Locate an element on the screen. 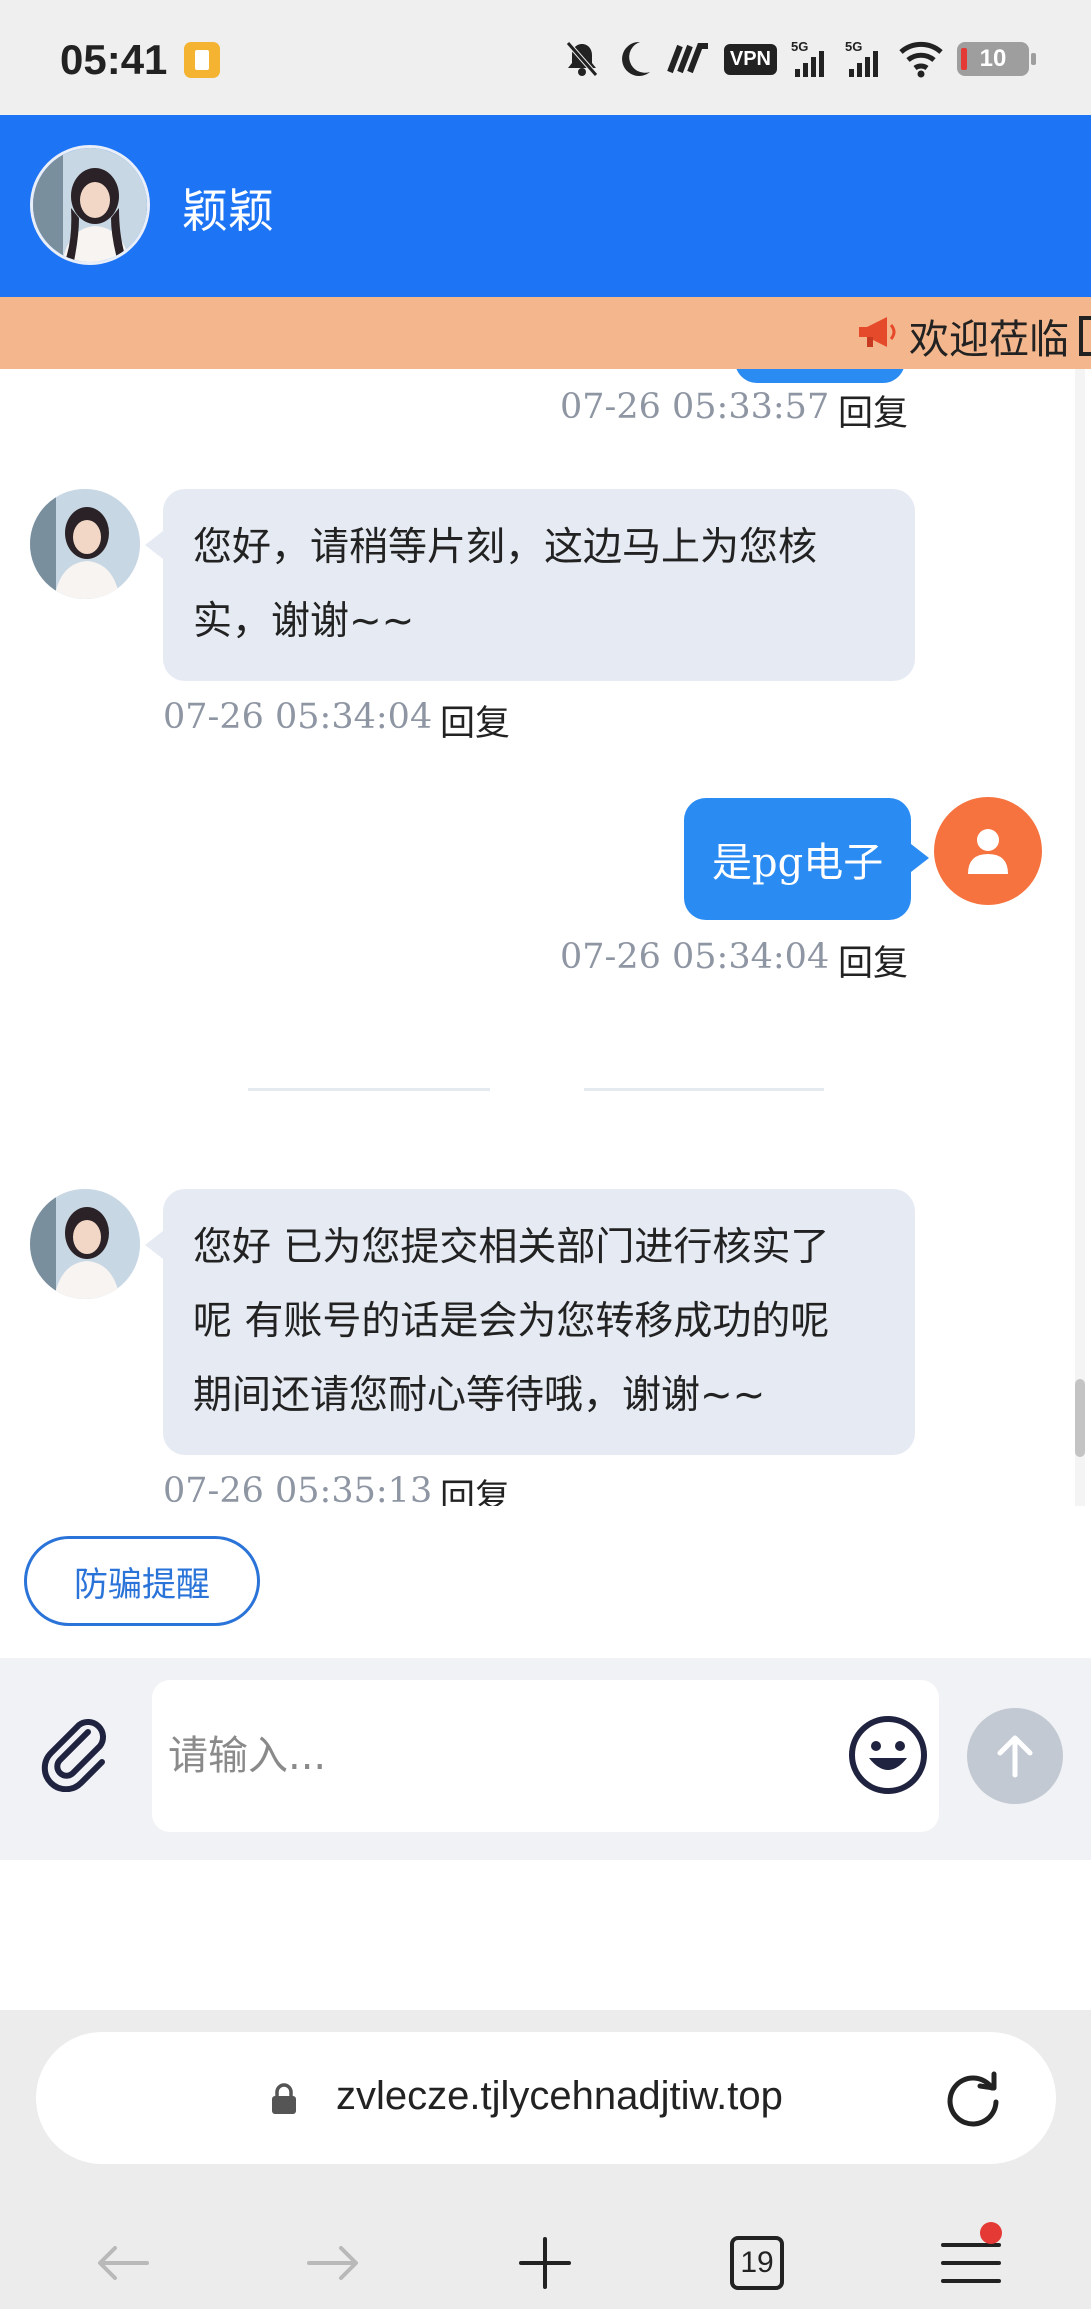 The height and width of the screenshot is (2309, 1091). message-composer is located at coordinates (545, 1759).